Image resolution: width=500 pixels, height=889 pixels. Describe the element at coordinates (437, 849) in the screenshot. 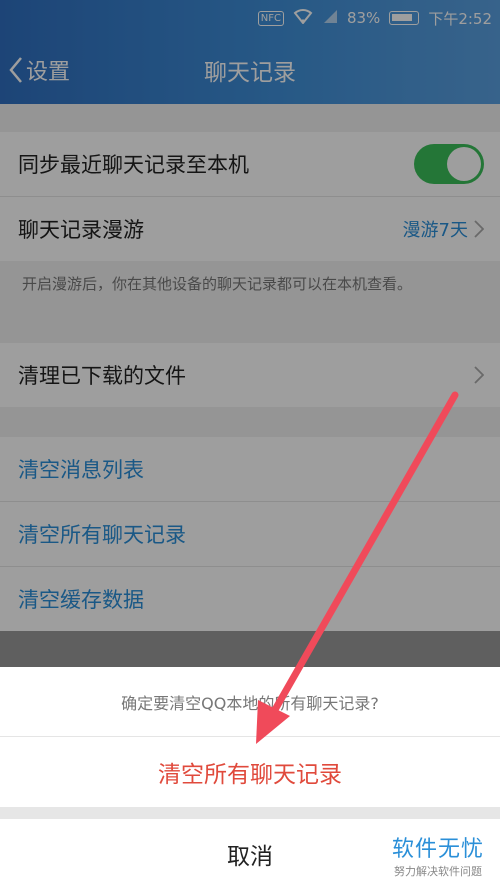

I see `watermark-title: 软件无忧` at that location.